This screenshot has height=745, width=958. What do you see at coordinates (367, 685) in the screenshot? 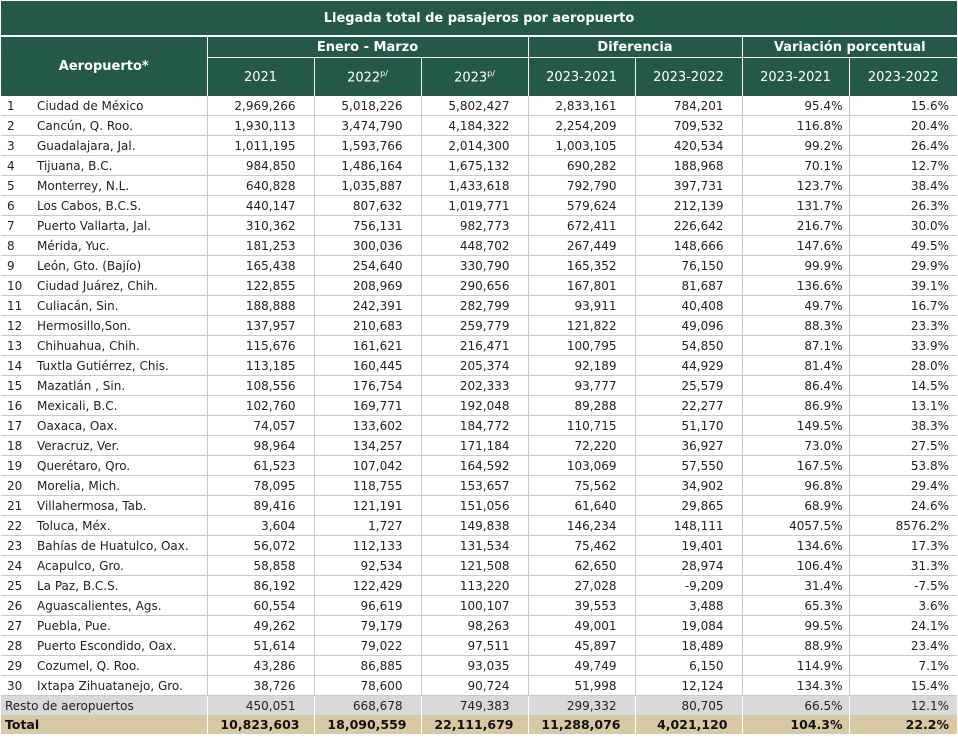
I see `row-2022: 78,600` at bounding box center [367, 685].